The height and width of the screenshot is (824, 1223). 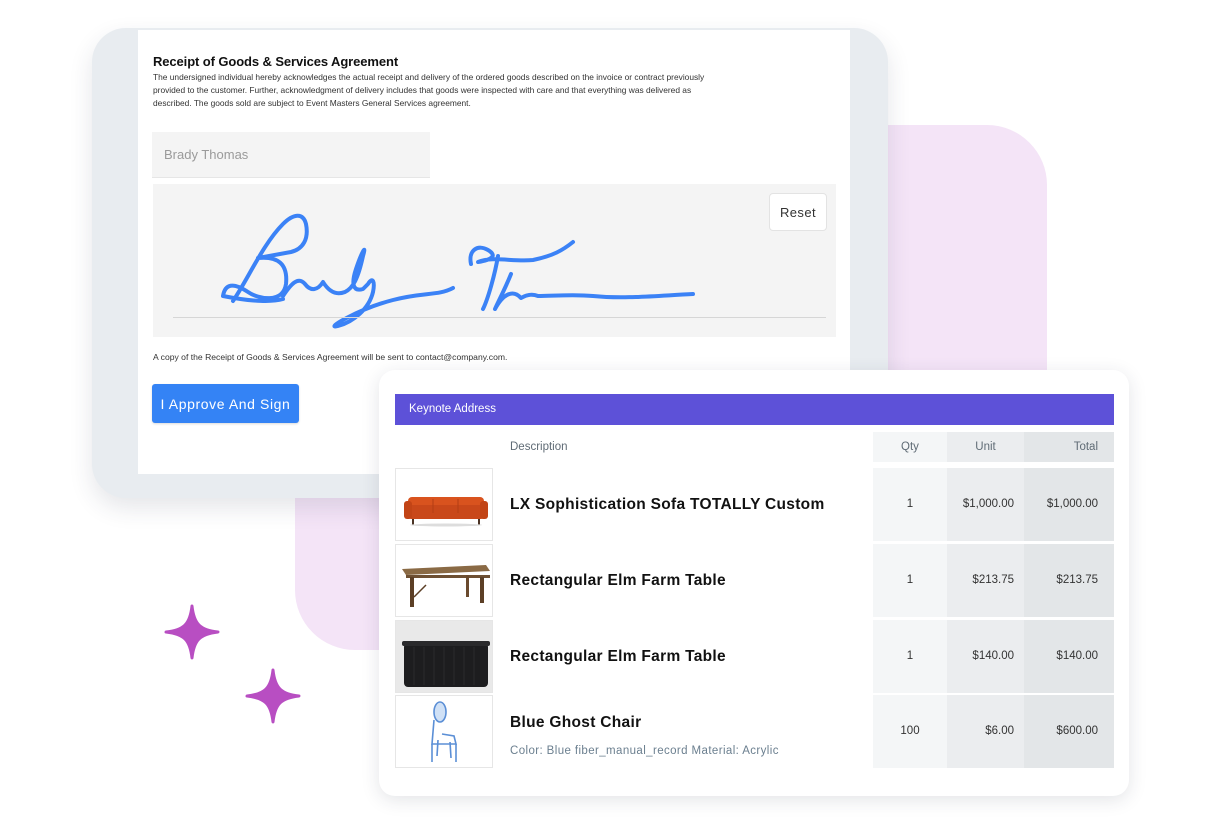 What do you see at coordinates (1069, 504) in the screenshot?
I see `item-total: $1,000.00` at bounding box center [1069, 504].